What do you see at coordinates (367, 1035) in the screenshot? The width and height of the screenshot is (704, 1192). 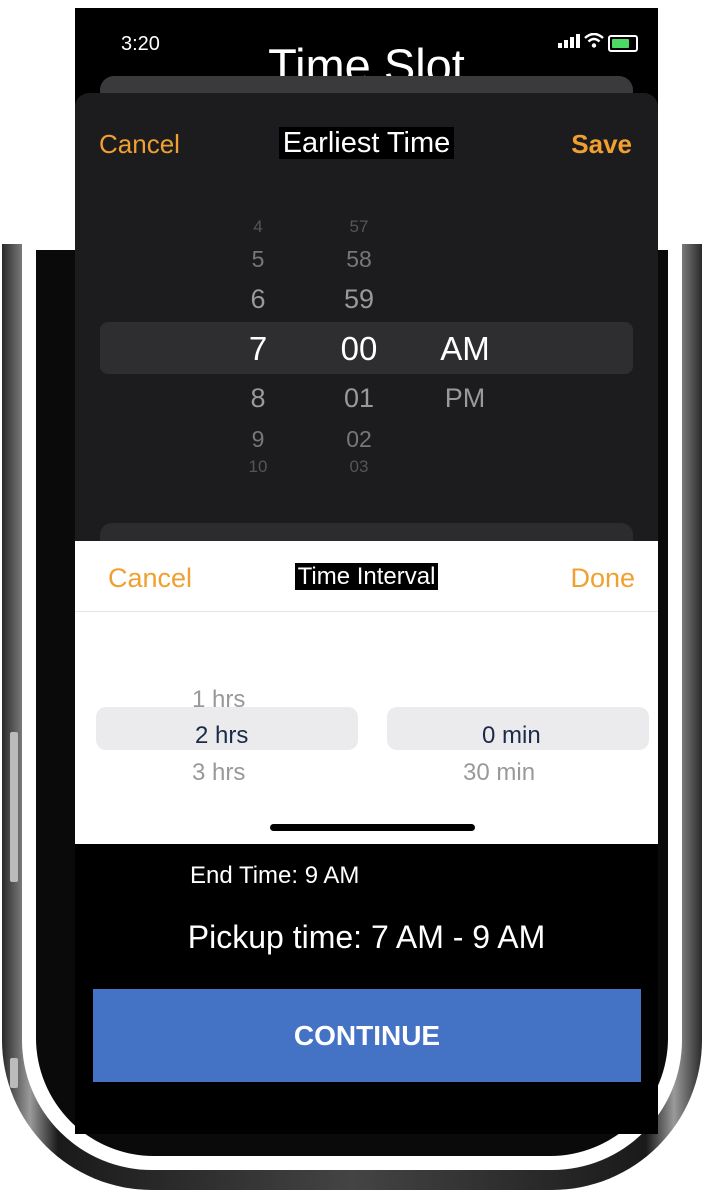 I see `continue-button: CONTINUE` at bounding box center [367, 1035].